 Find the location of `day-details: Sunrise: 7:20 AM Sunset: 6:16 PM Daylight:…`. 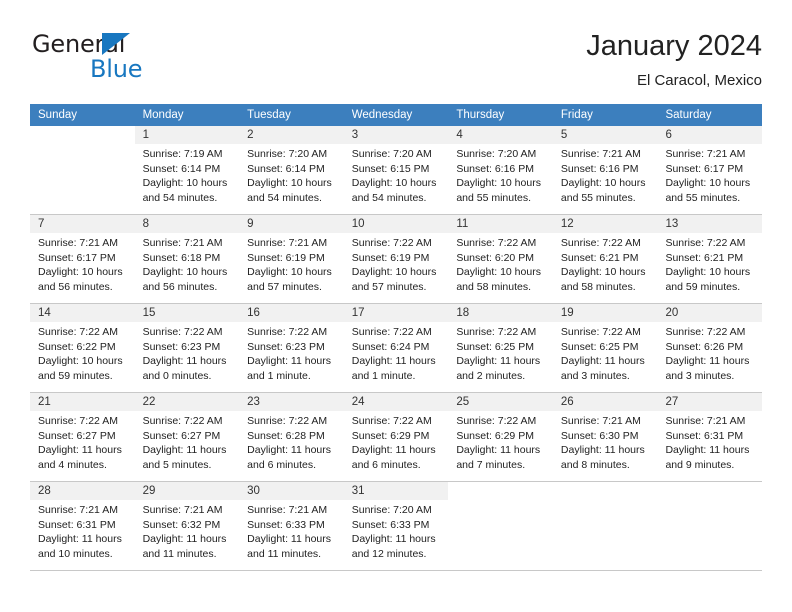

day-details: Sunrise: 7:20 AM Sunset: 6:16 PM Daylight:… is located at coordinates (500, 174).